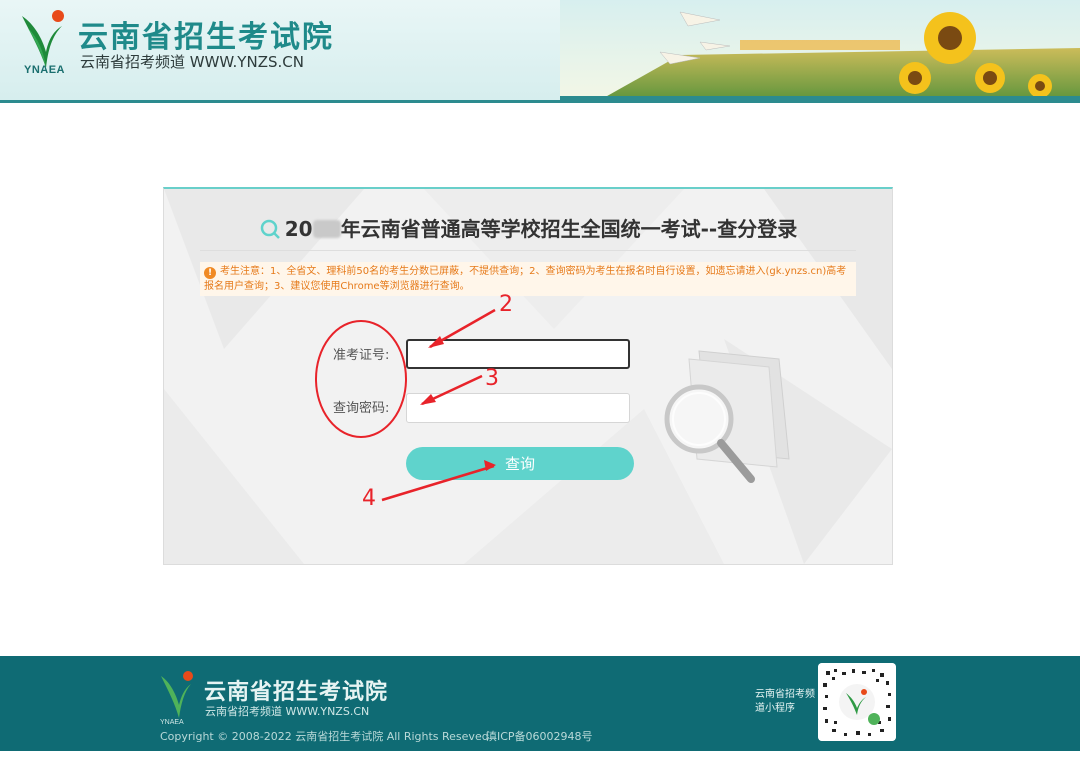  Describe the element at coordinates (369, 498) in the screenshot. I see `annotation-number-4: 4` at that location.